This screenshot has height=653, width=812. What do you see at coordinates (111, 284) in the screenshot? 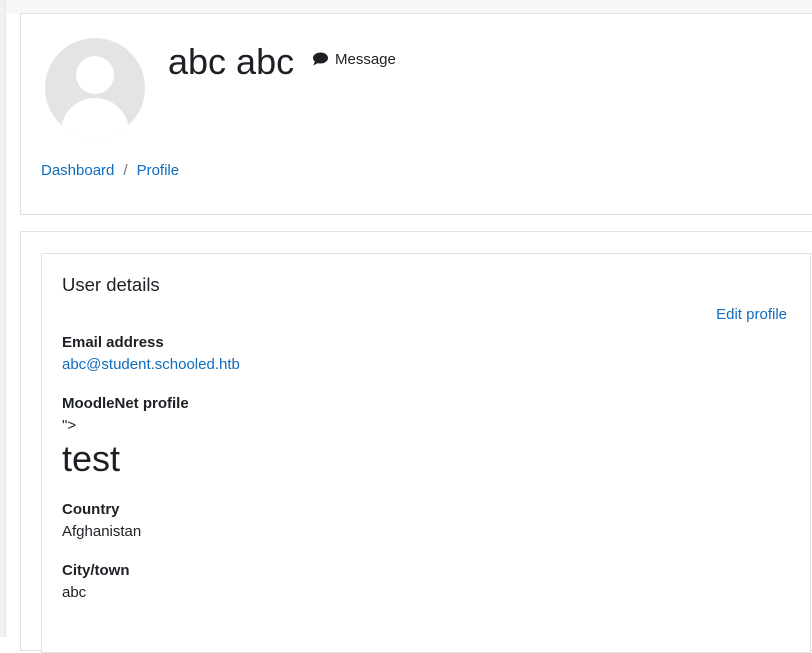
I see `user-details-heading: User details` at bounding box center [111, 284].